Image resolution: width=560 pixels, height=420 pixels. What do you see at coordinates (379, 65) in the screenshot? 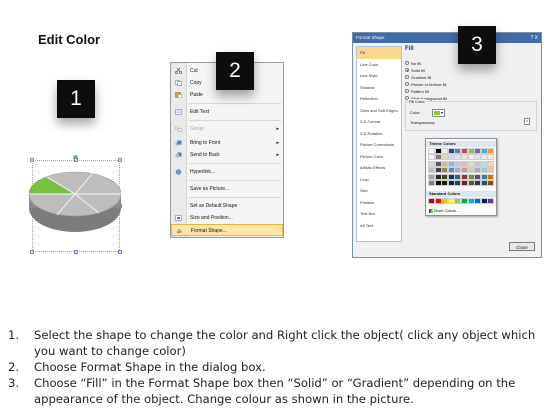
I see `nav-item-line-color: Line Color` at bounding box center [379, 65].